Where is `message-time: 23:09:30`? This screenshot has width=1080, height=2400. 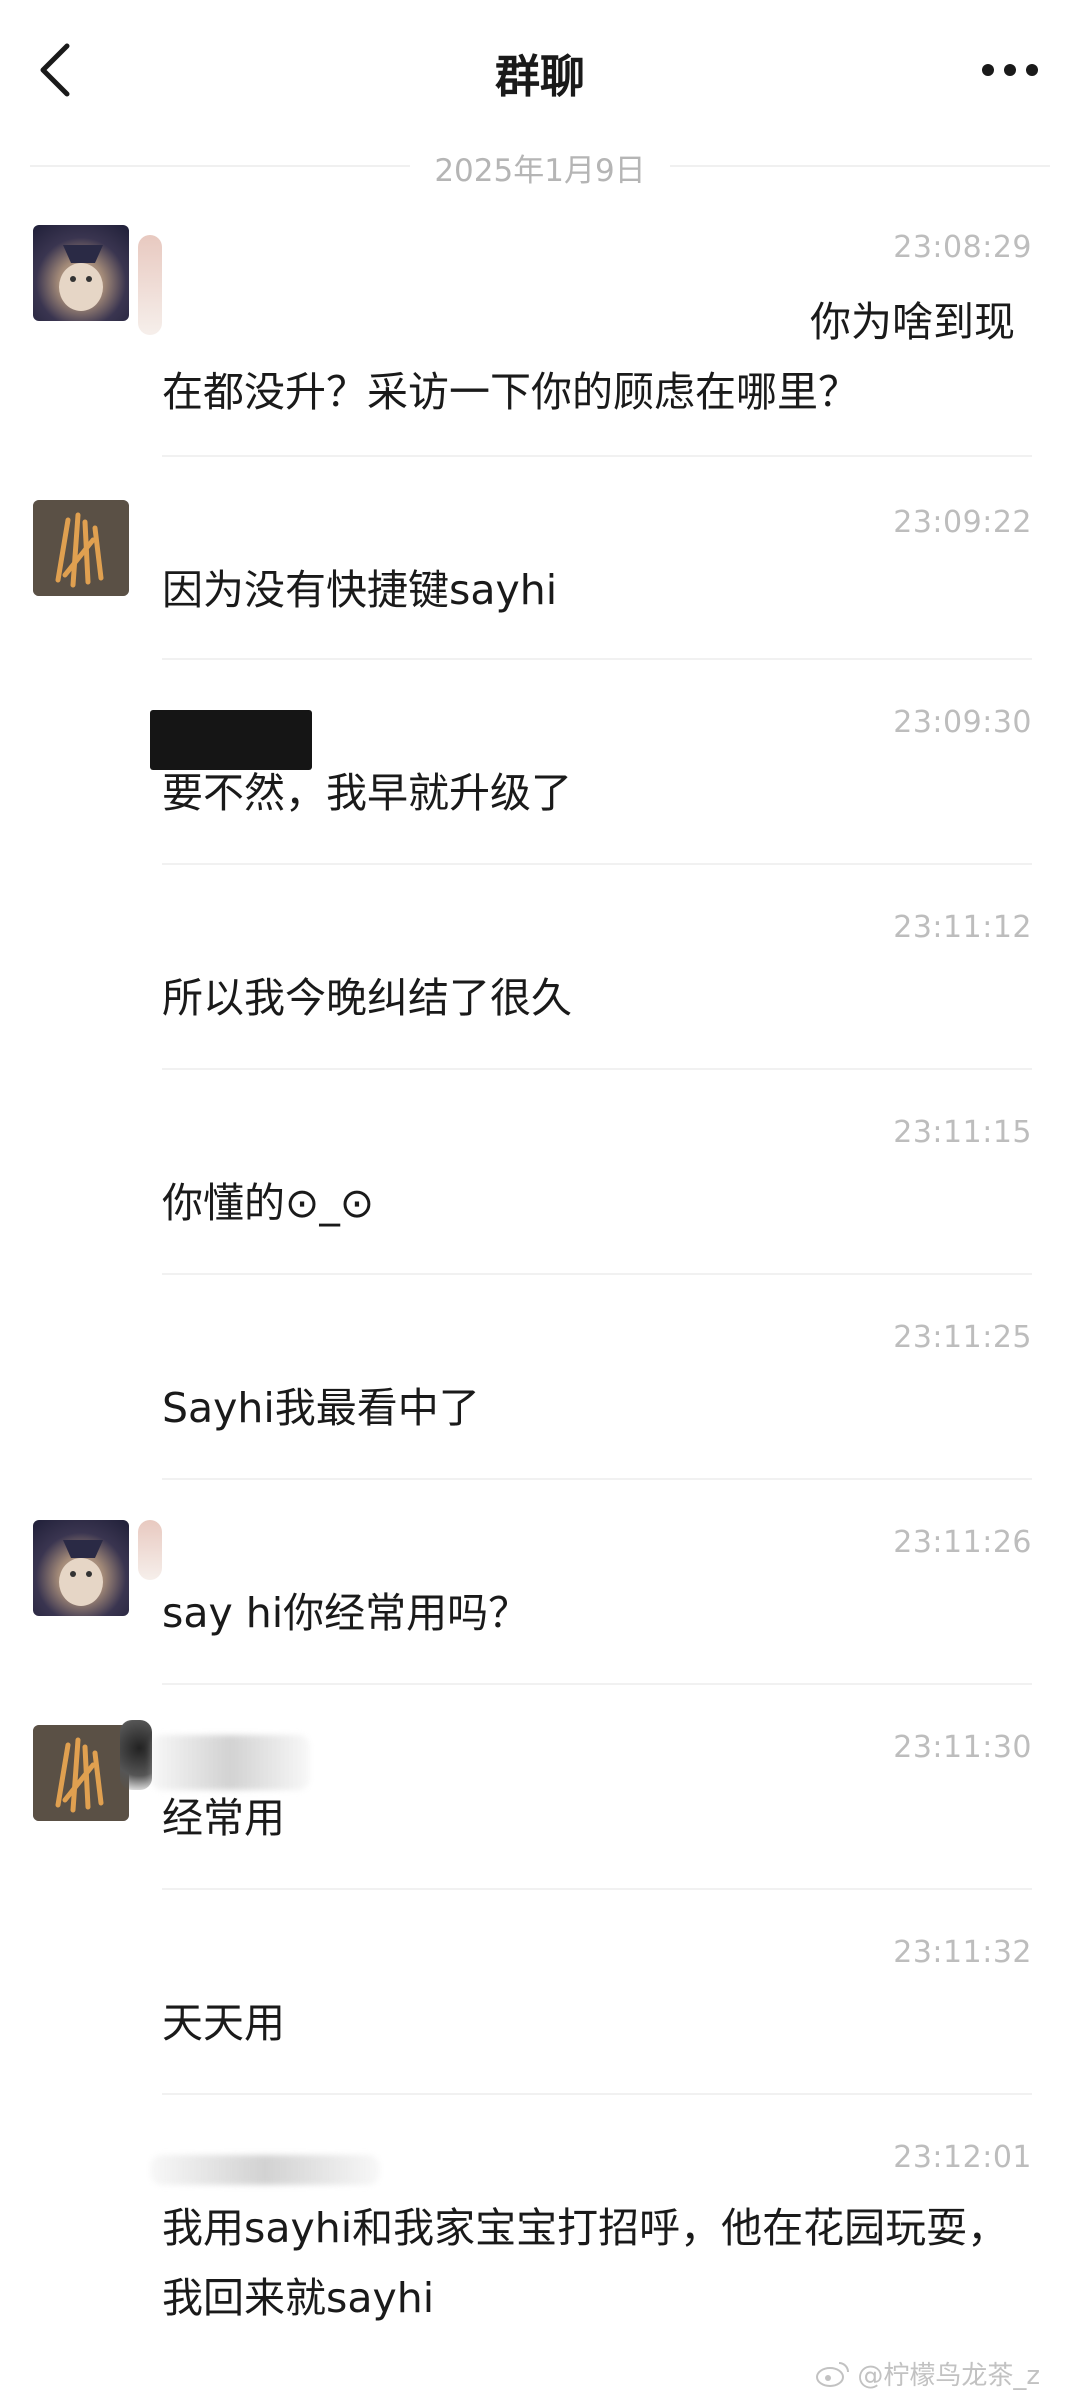 message-time: 23:09:30 is located at coordinates (962, 722).